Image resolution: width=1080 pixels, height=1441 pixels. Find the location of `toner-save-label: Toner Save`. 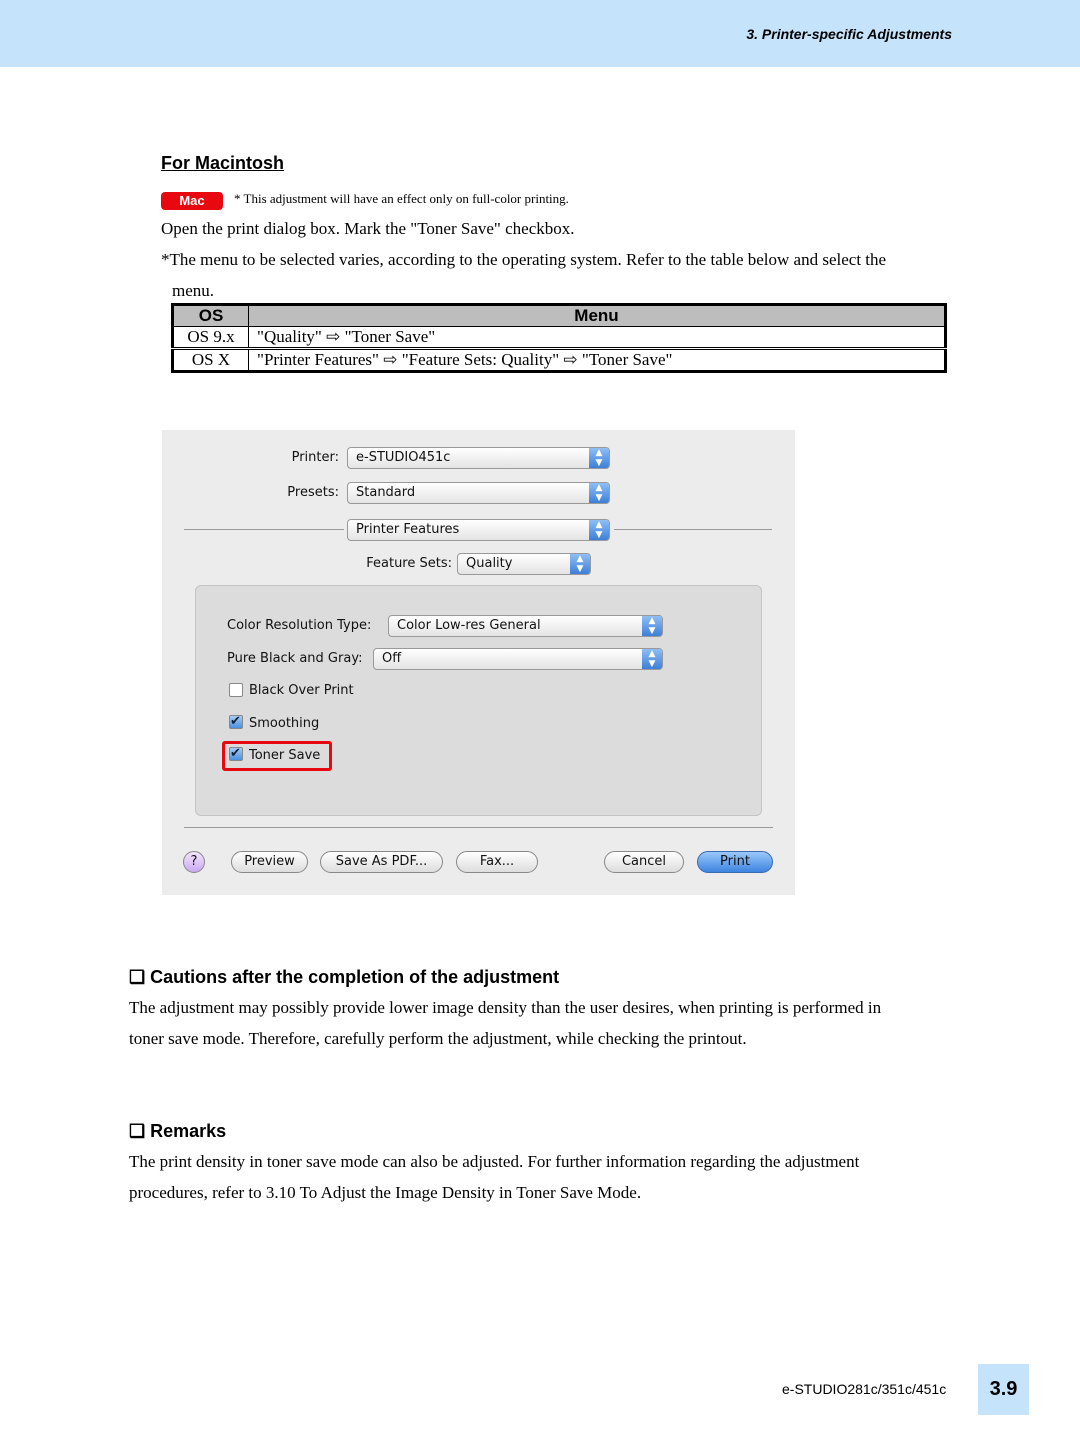

toner-save-label: Toner Save is located at coordinates (285, 755).